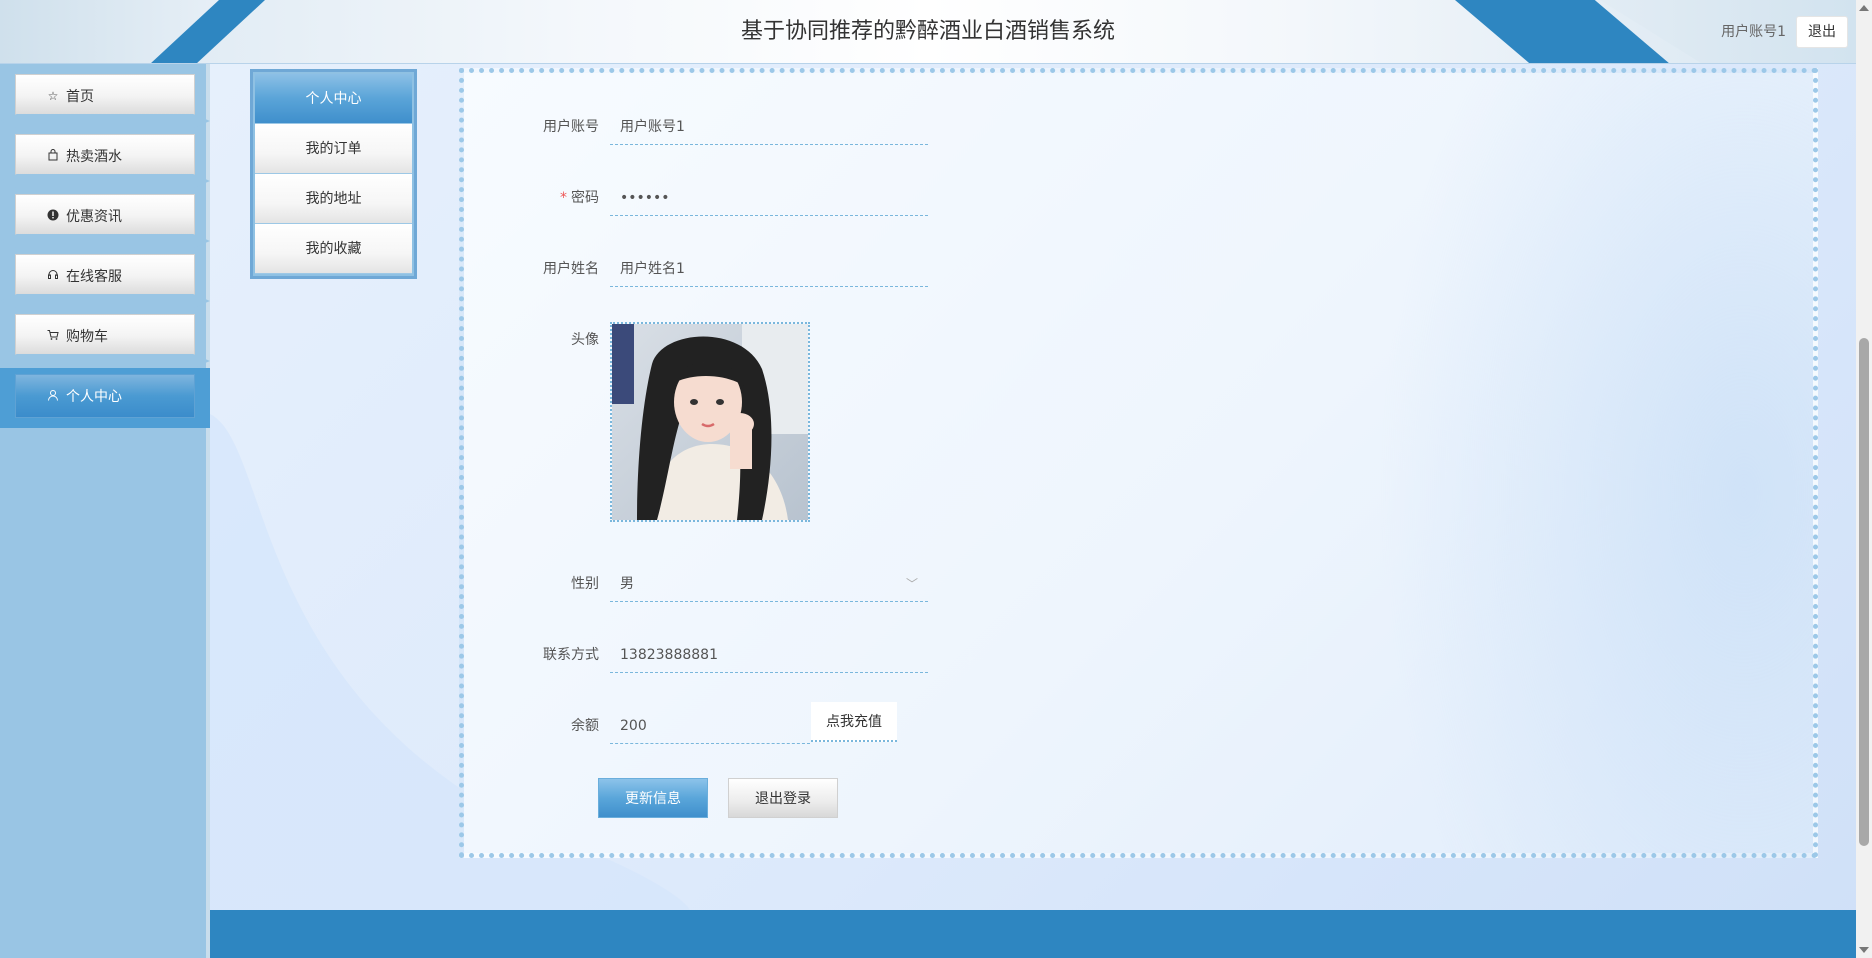  I want to click on sidebar-item-promotions: 优惠资讯, so click(105, 218).